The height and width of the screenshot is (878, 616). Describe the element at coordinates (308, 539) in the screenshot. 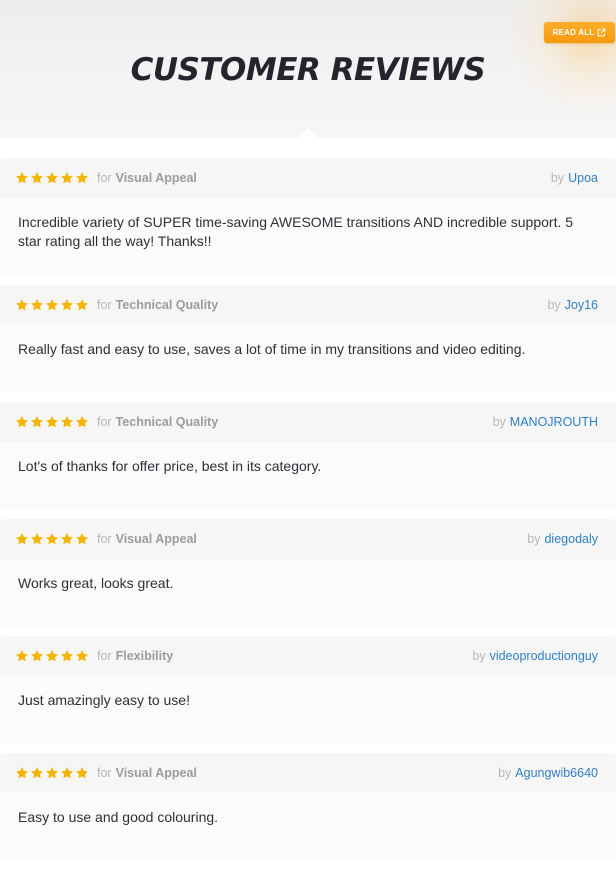

I see `review-meta: for Visual Appeal by diegodaly` at that location.